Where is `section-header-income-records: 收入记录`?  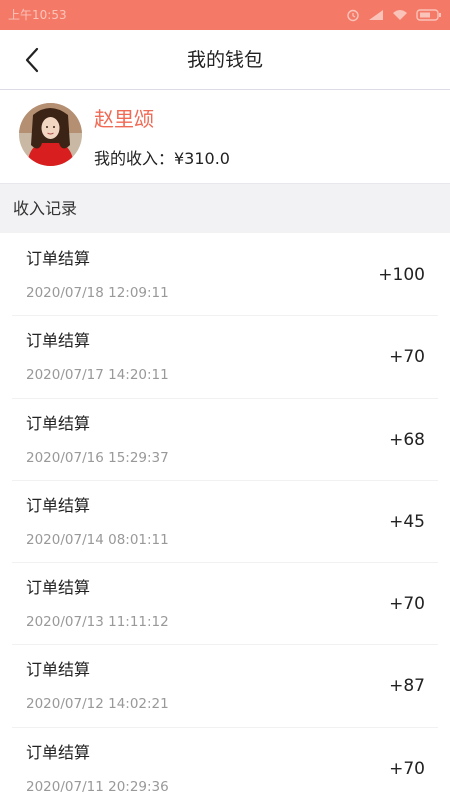 section-header-income-records: 收入记录 is located at coordinates (225, 208).